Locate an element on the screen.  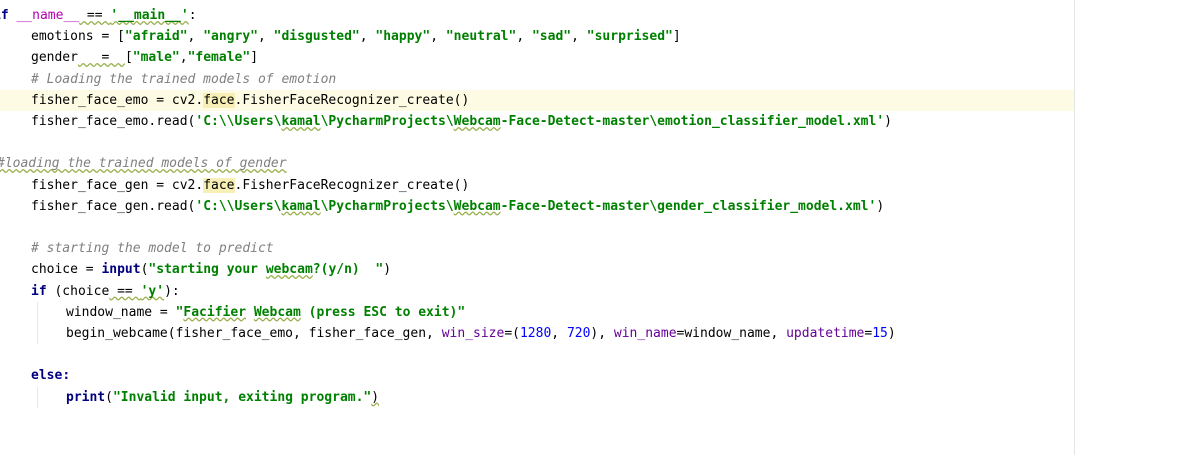
code-text: #loading the trained models of gender is located at coordinates (143, 163).